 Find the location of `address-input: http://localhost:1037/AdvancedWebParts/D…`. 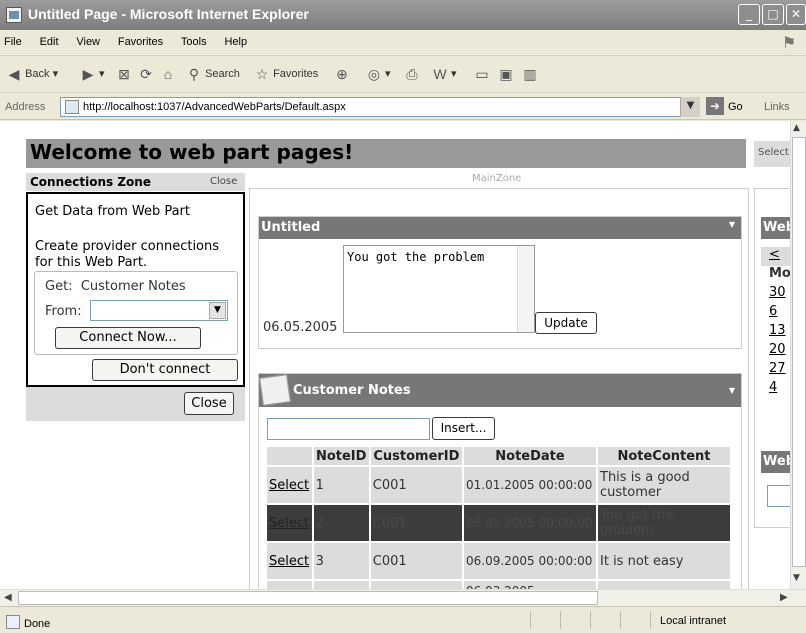

address-input: http://localhost:1037/AdvancedWebParts/D… is located at coordinates (380, 107).